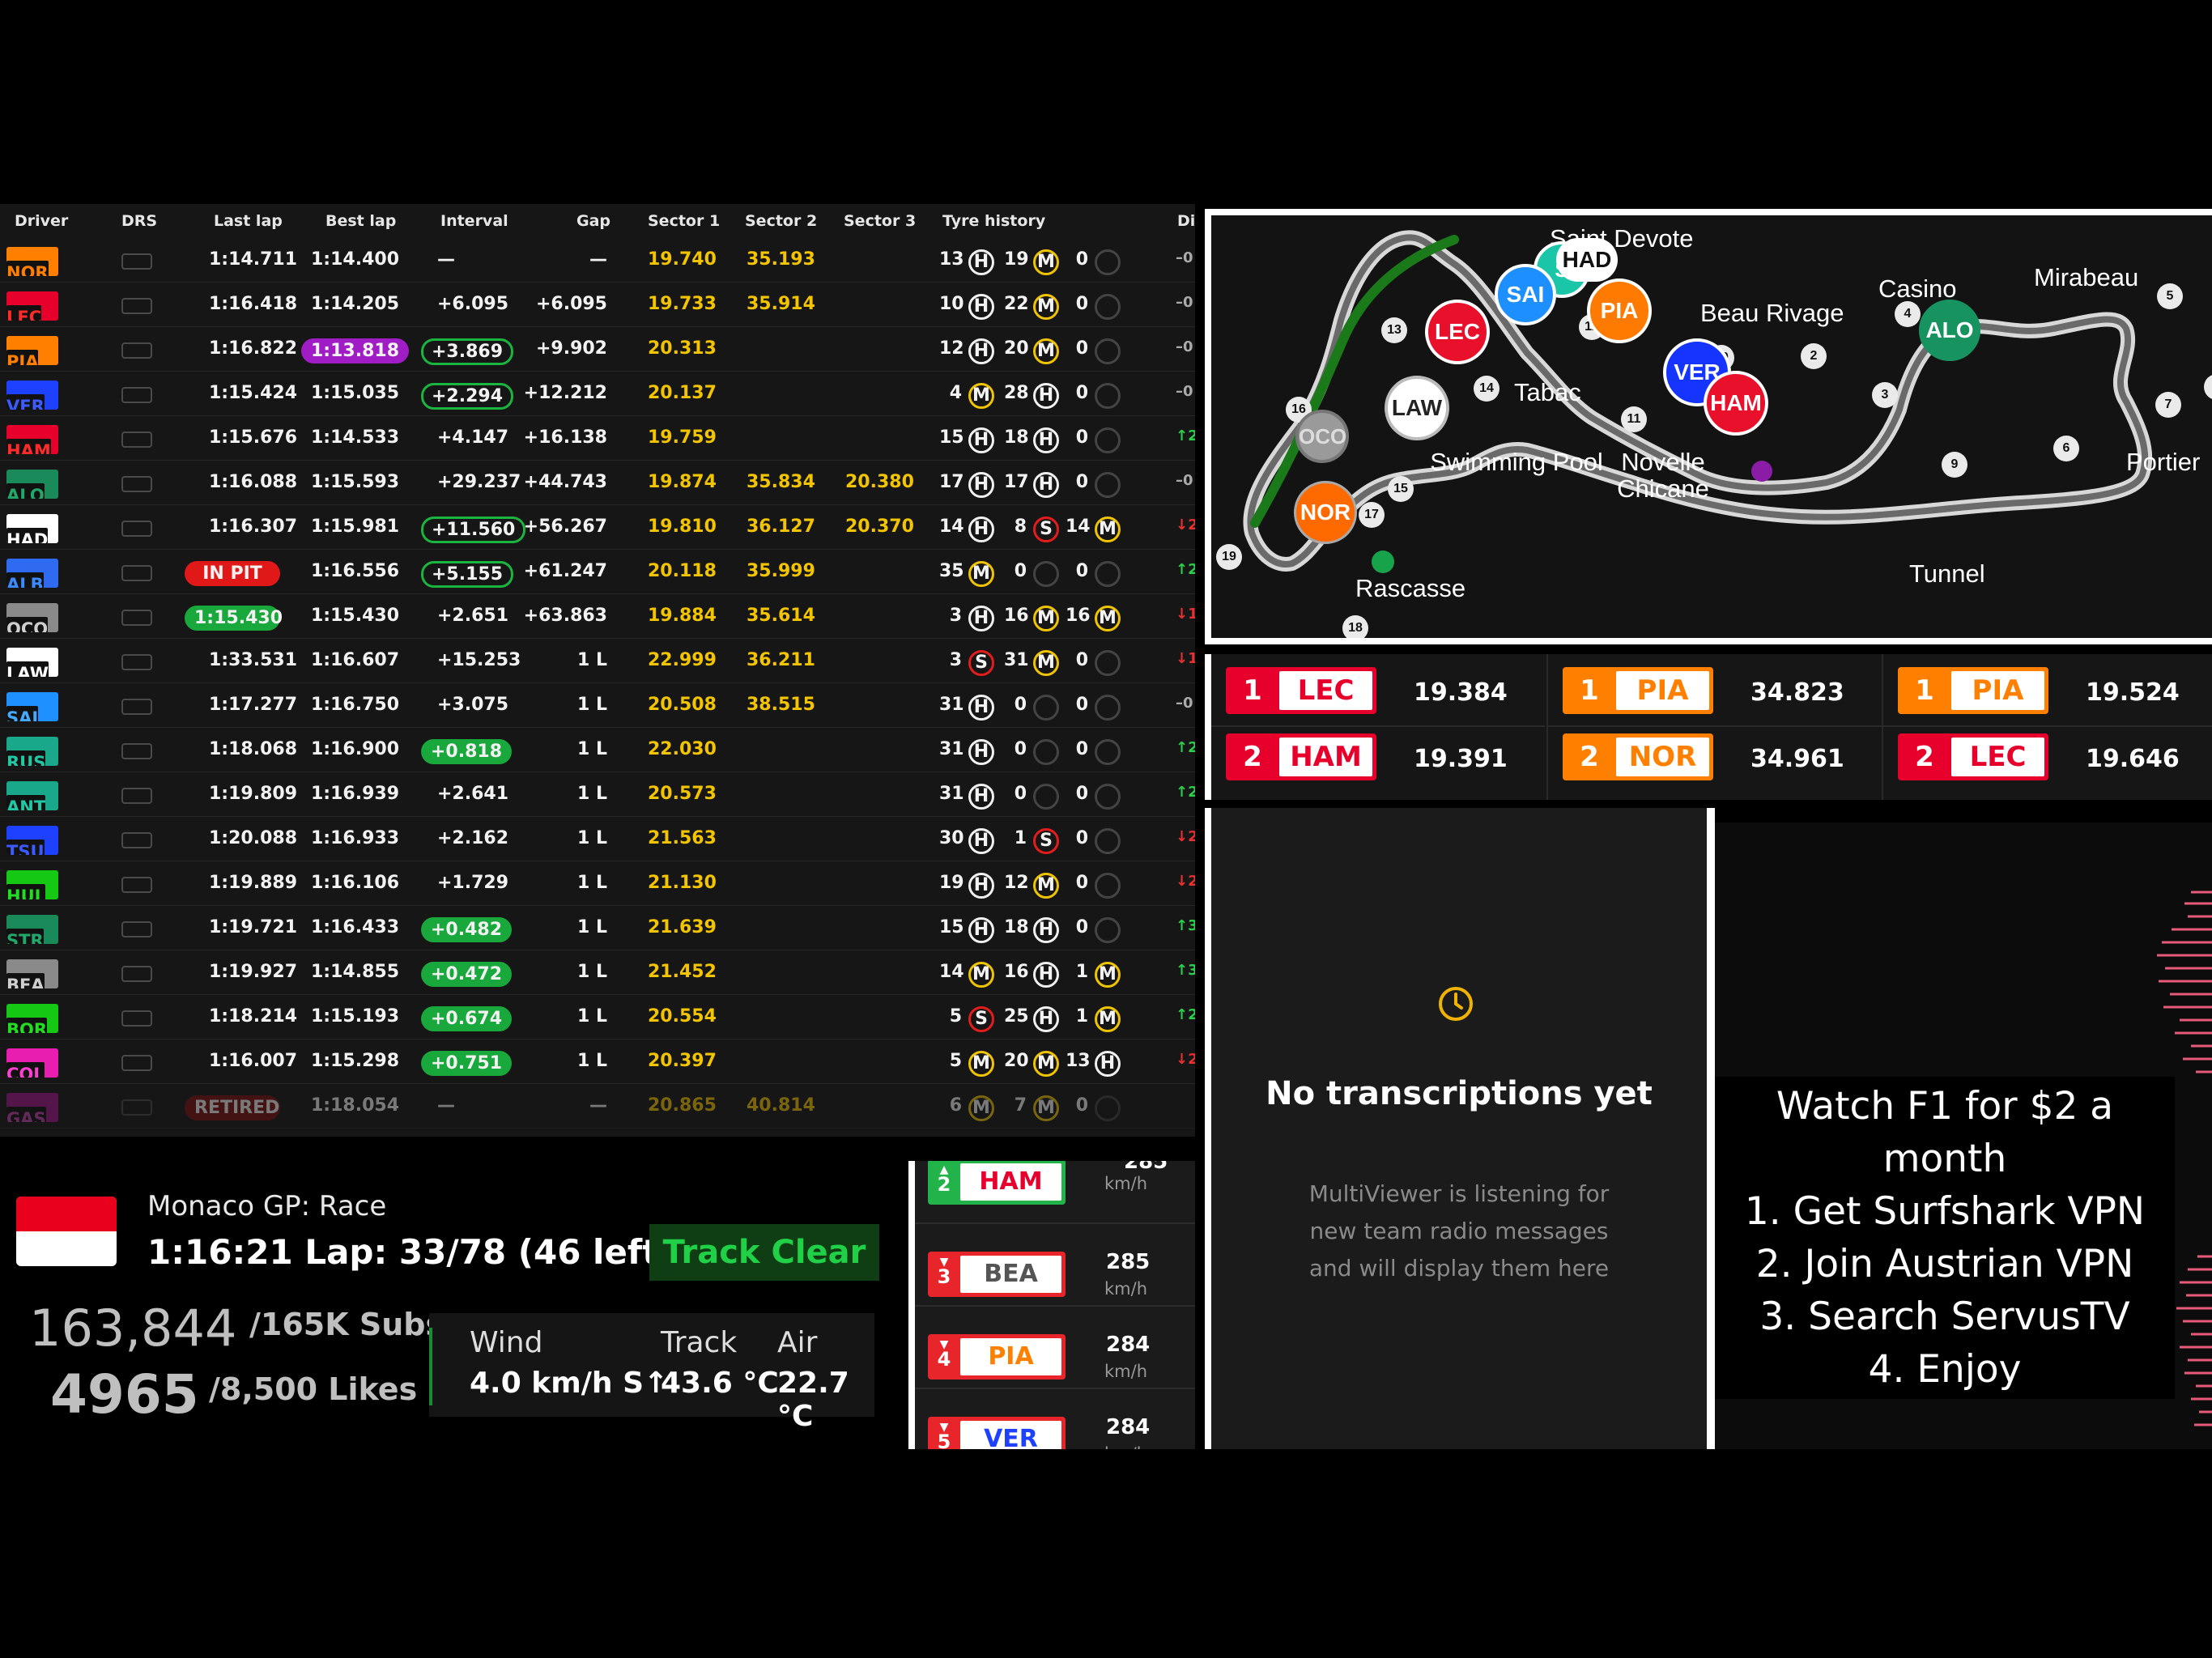 The height and width of the screenshot is (1658, 2212). Describe the element at coordinates (356, 527) in the screenshot. I see `best-lap: 1:15.981` at that location.